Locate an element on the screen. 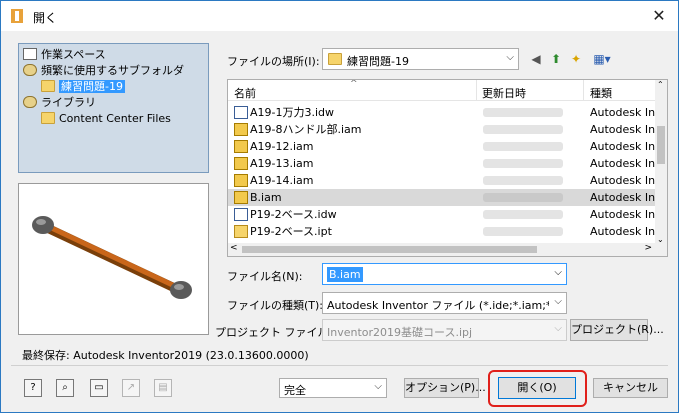 The width and height of the screenshot is (679, 413). file-name: A19-12.iam is located at coordinates (282, 146).